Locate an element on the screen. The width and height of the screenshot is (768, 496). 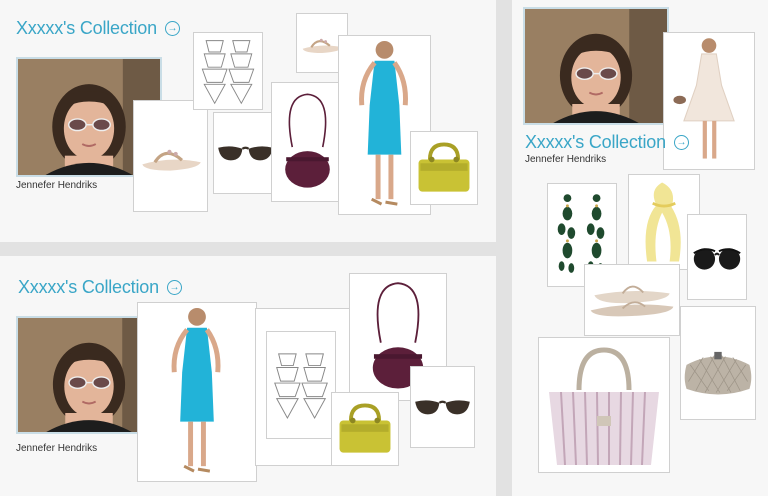
product-striped-tote is located at coordinates (604, 405).